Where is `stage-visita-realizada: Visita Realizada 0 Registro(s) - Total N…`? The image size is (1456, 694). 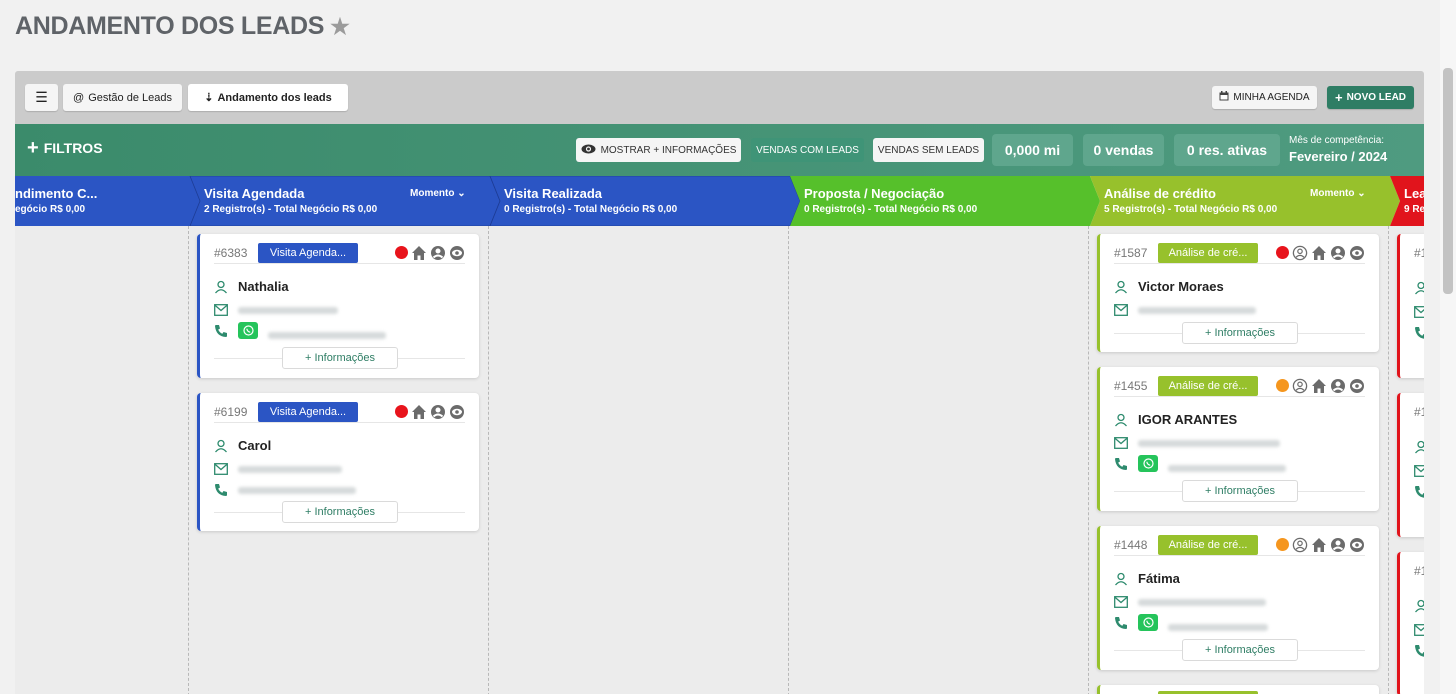 stage-visita-realizada: Visita Realizada 0 Registro(s) - Total N… is located at coordinates (647, 201).